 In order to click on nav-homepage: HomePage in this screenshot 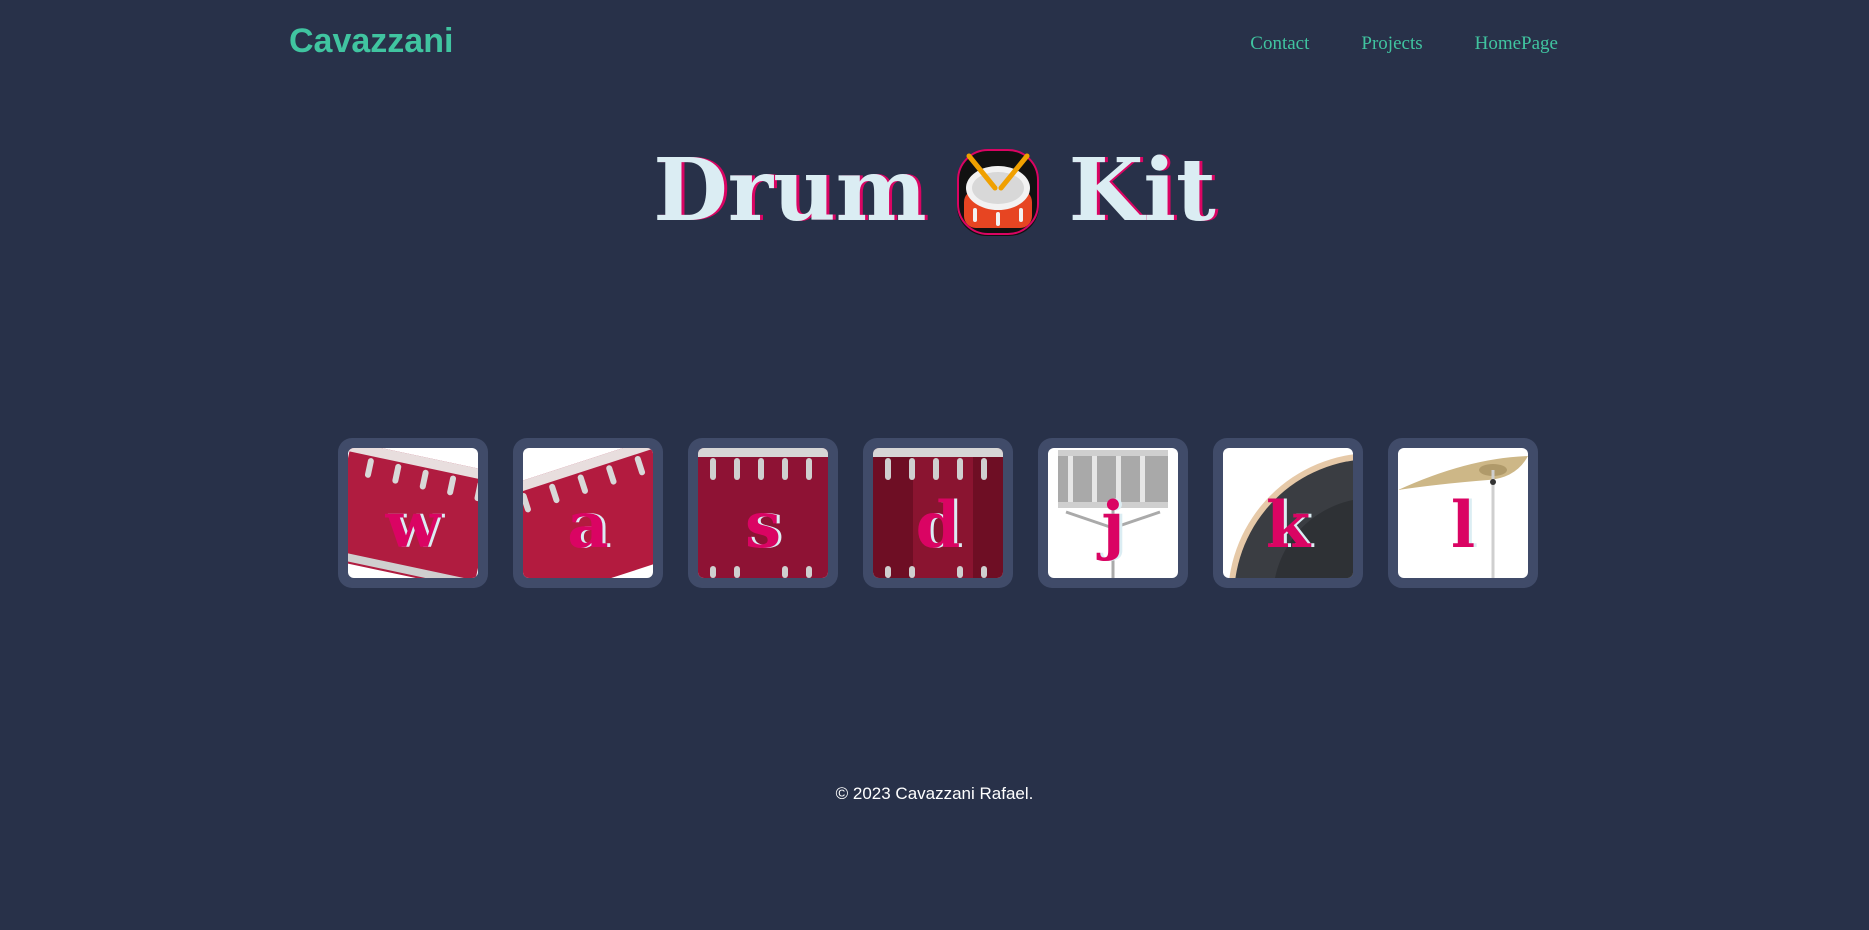, I will do `click(1516, 44)`.